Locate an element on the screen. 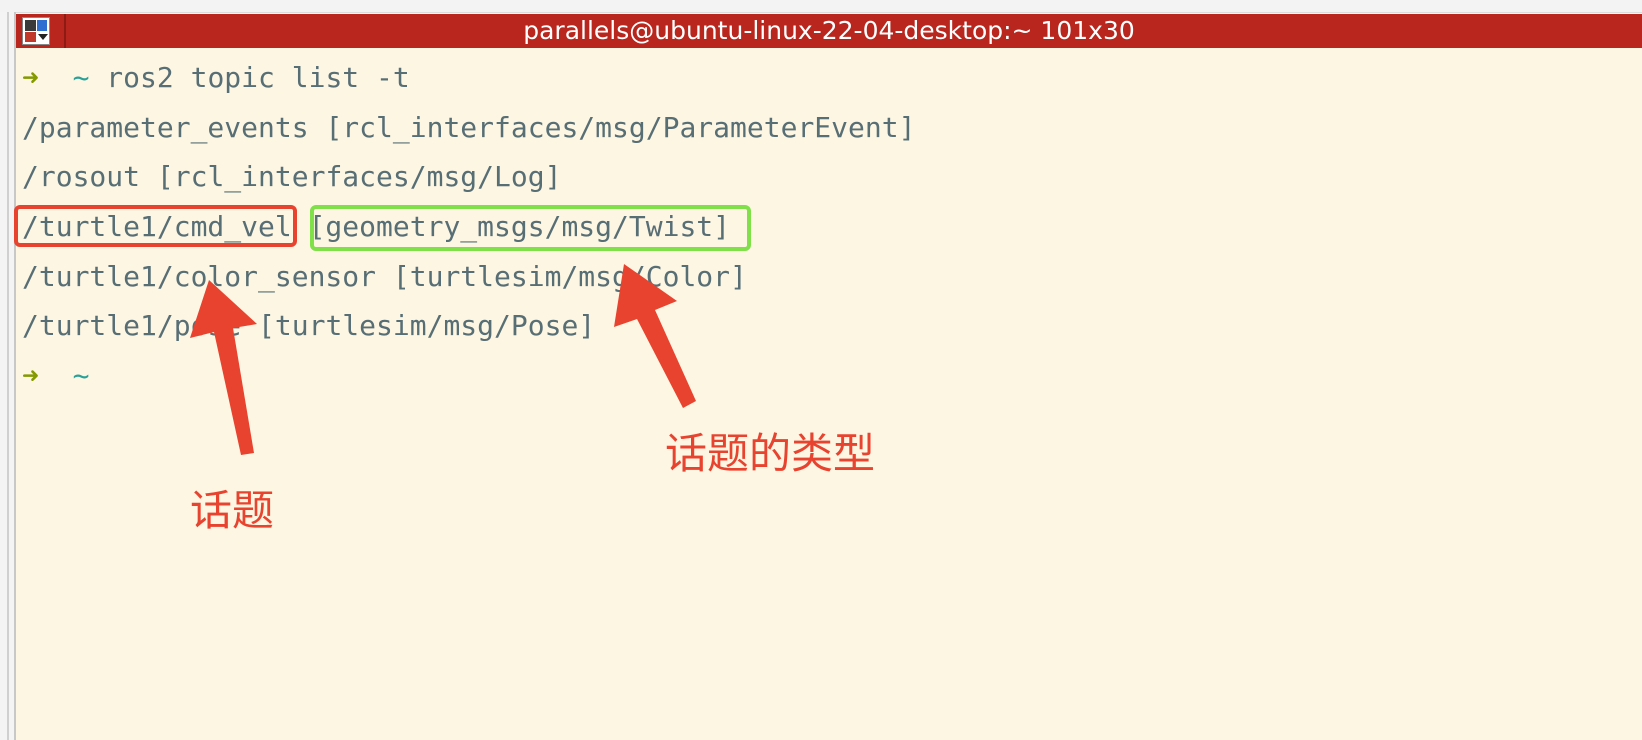 The height and width of the screenshot is (740, 1642). command-text: ros2 topic list -t is located at coordinates (258, 77).